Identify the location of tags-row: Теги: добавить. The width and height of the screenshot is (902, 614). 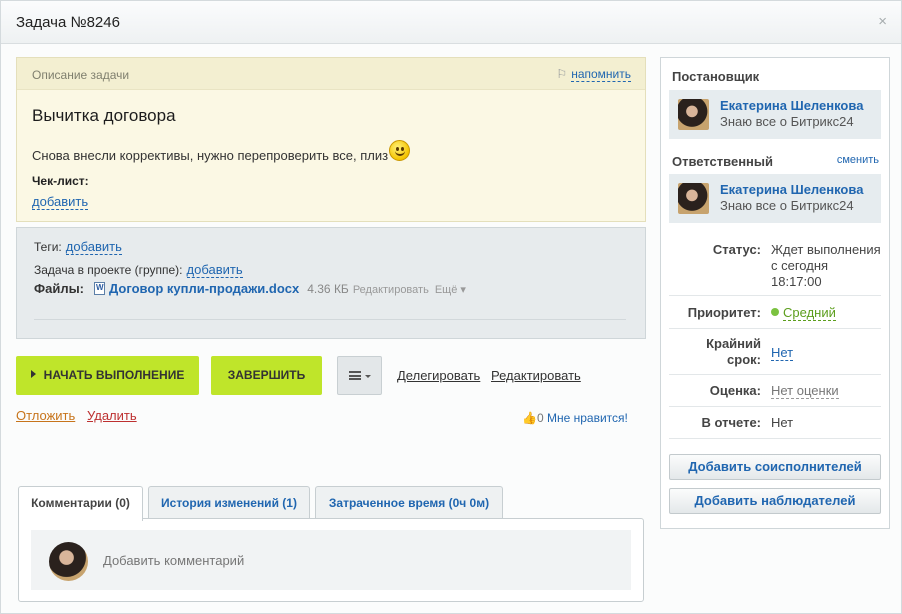
(78, 247).